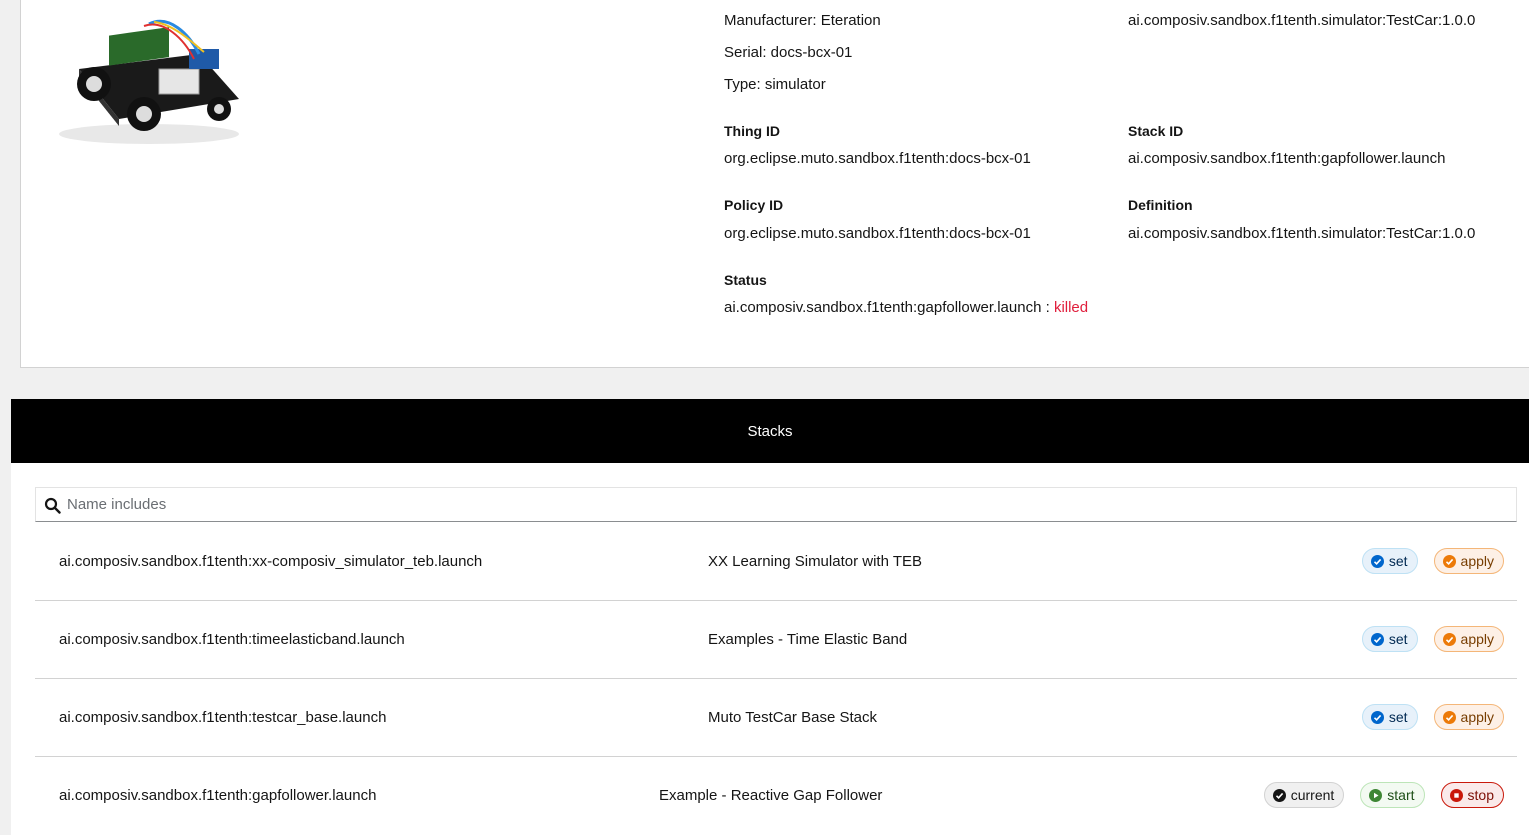 The image size is (1529, 835). Describe the element at coordinates (752, 131) in the screenshot. I see `thing-id-label: Thing ID` at that location.